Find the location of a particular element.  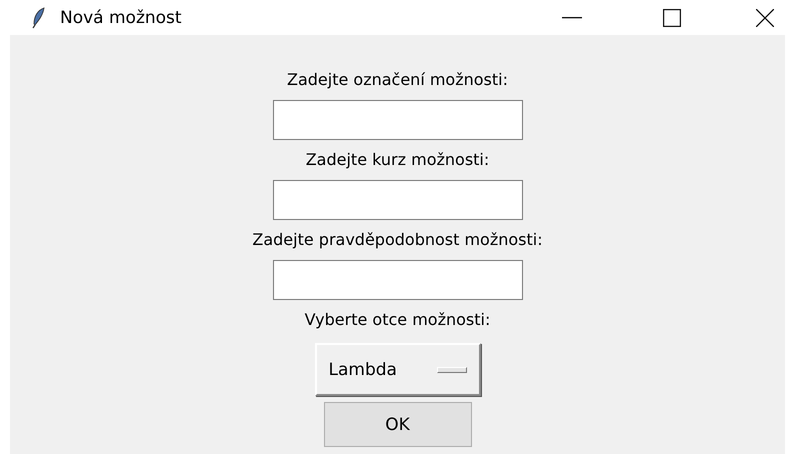

dropdown-indicator-icon is located at coordinates (451, 369).